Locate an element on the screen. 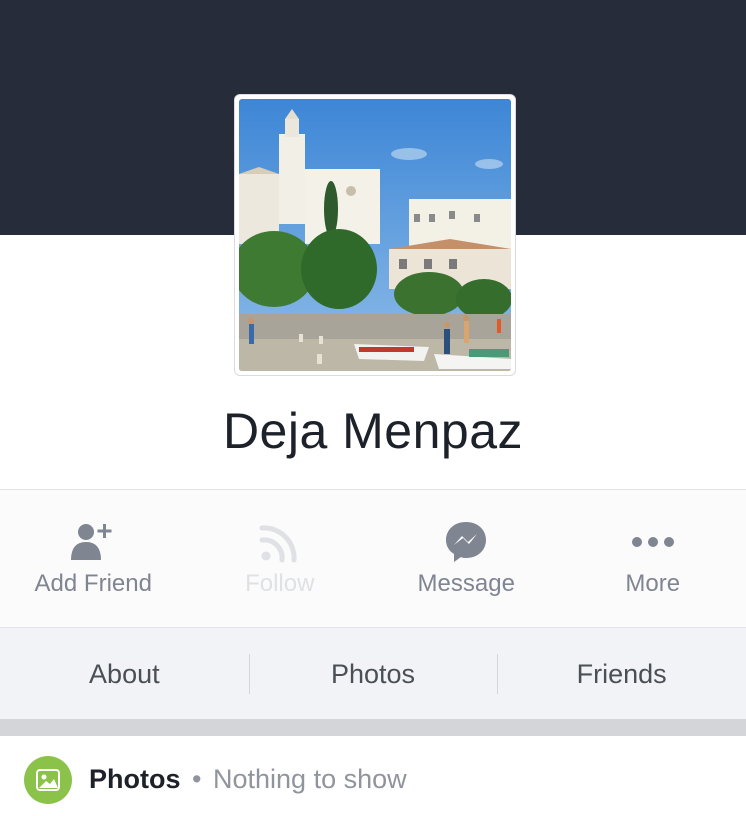 This screenshot has width=746, height=816. photo-icon is located at coordinates (48, 780).